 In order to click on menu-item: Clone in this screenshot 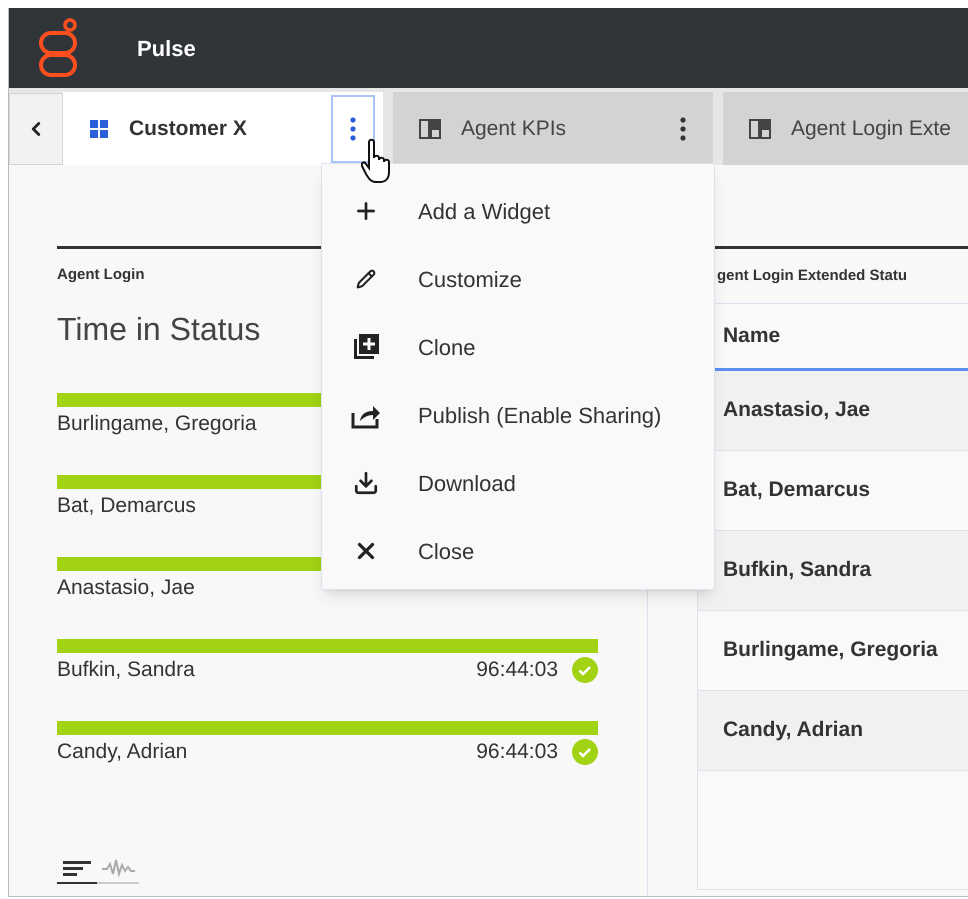, I will do `click(518, 347)`.